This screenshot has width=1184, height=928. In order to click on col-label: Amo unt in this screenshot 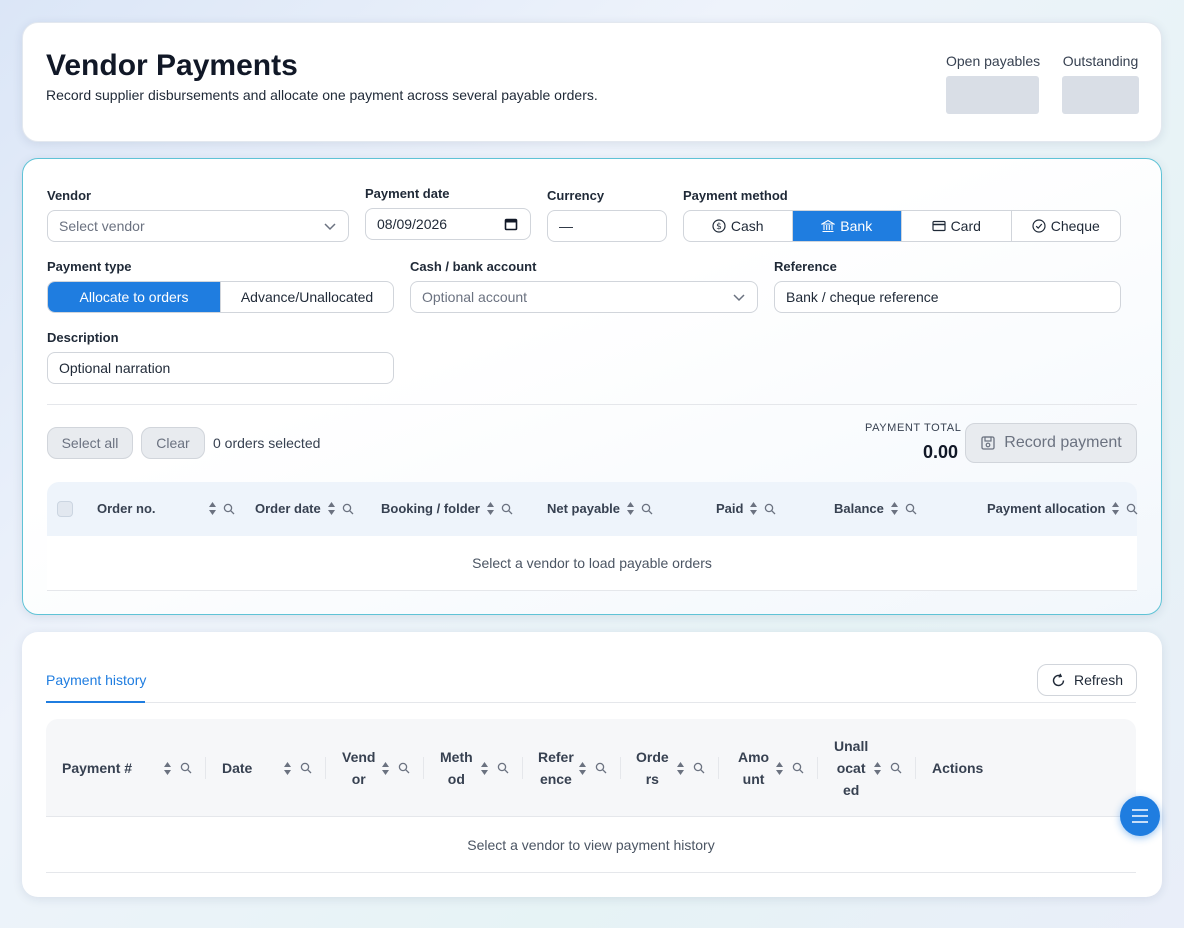, I will do `click(754, 768)`.